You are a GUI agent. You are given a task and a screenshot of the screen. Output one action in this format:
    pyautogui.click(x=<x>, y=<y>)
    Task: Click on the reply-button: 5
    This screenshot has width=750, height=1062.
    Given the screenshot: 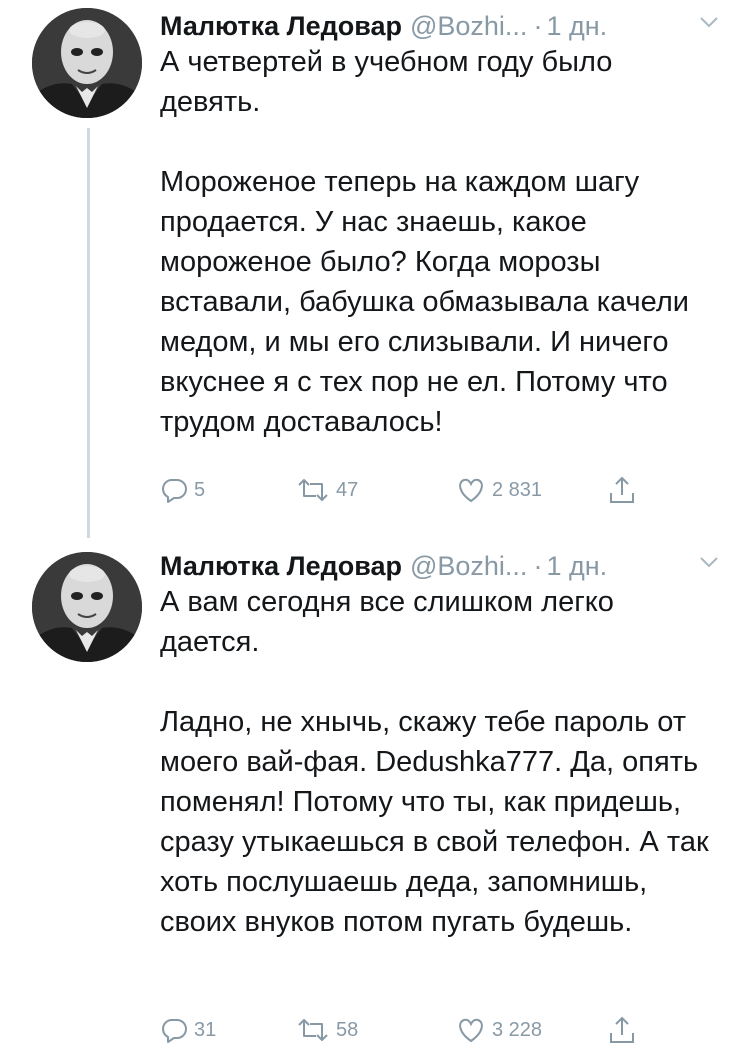 What is the action you would take?
    pyautogui.click(x=182, y=490)
    